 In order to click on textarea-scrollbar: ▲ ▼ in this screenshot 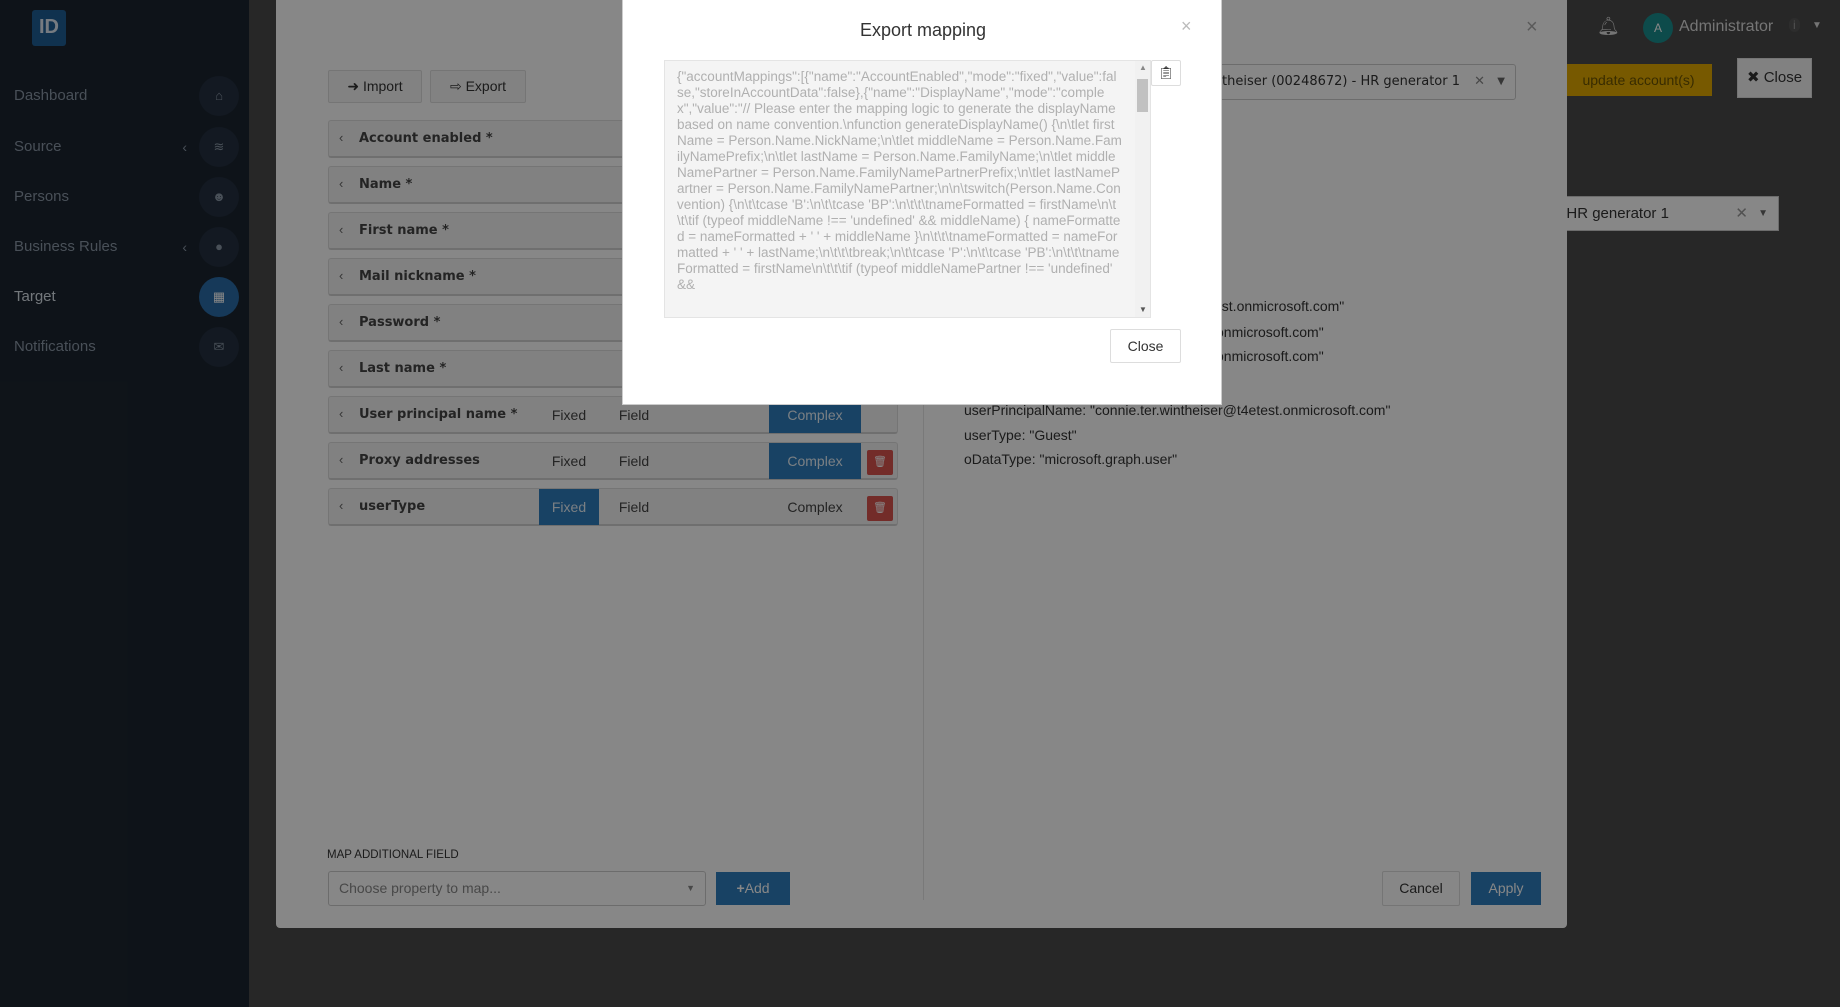, I will do `click(1142, 189)`.